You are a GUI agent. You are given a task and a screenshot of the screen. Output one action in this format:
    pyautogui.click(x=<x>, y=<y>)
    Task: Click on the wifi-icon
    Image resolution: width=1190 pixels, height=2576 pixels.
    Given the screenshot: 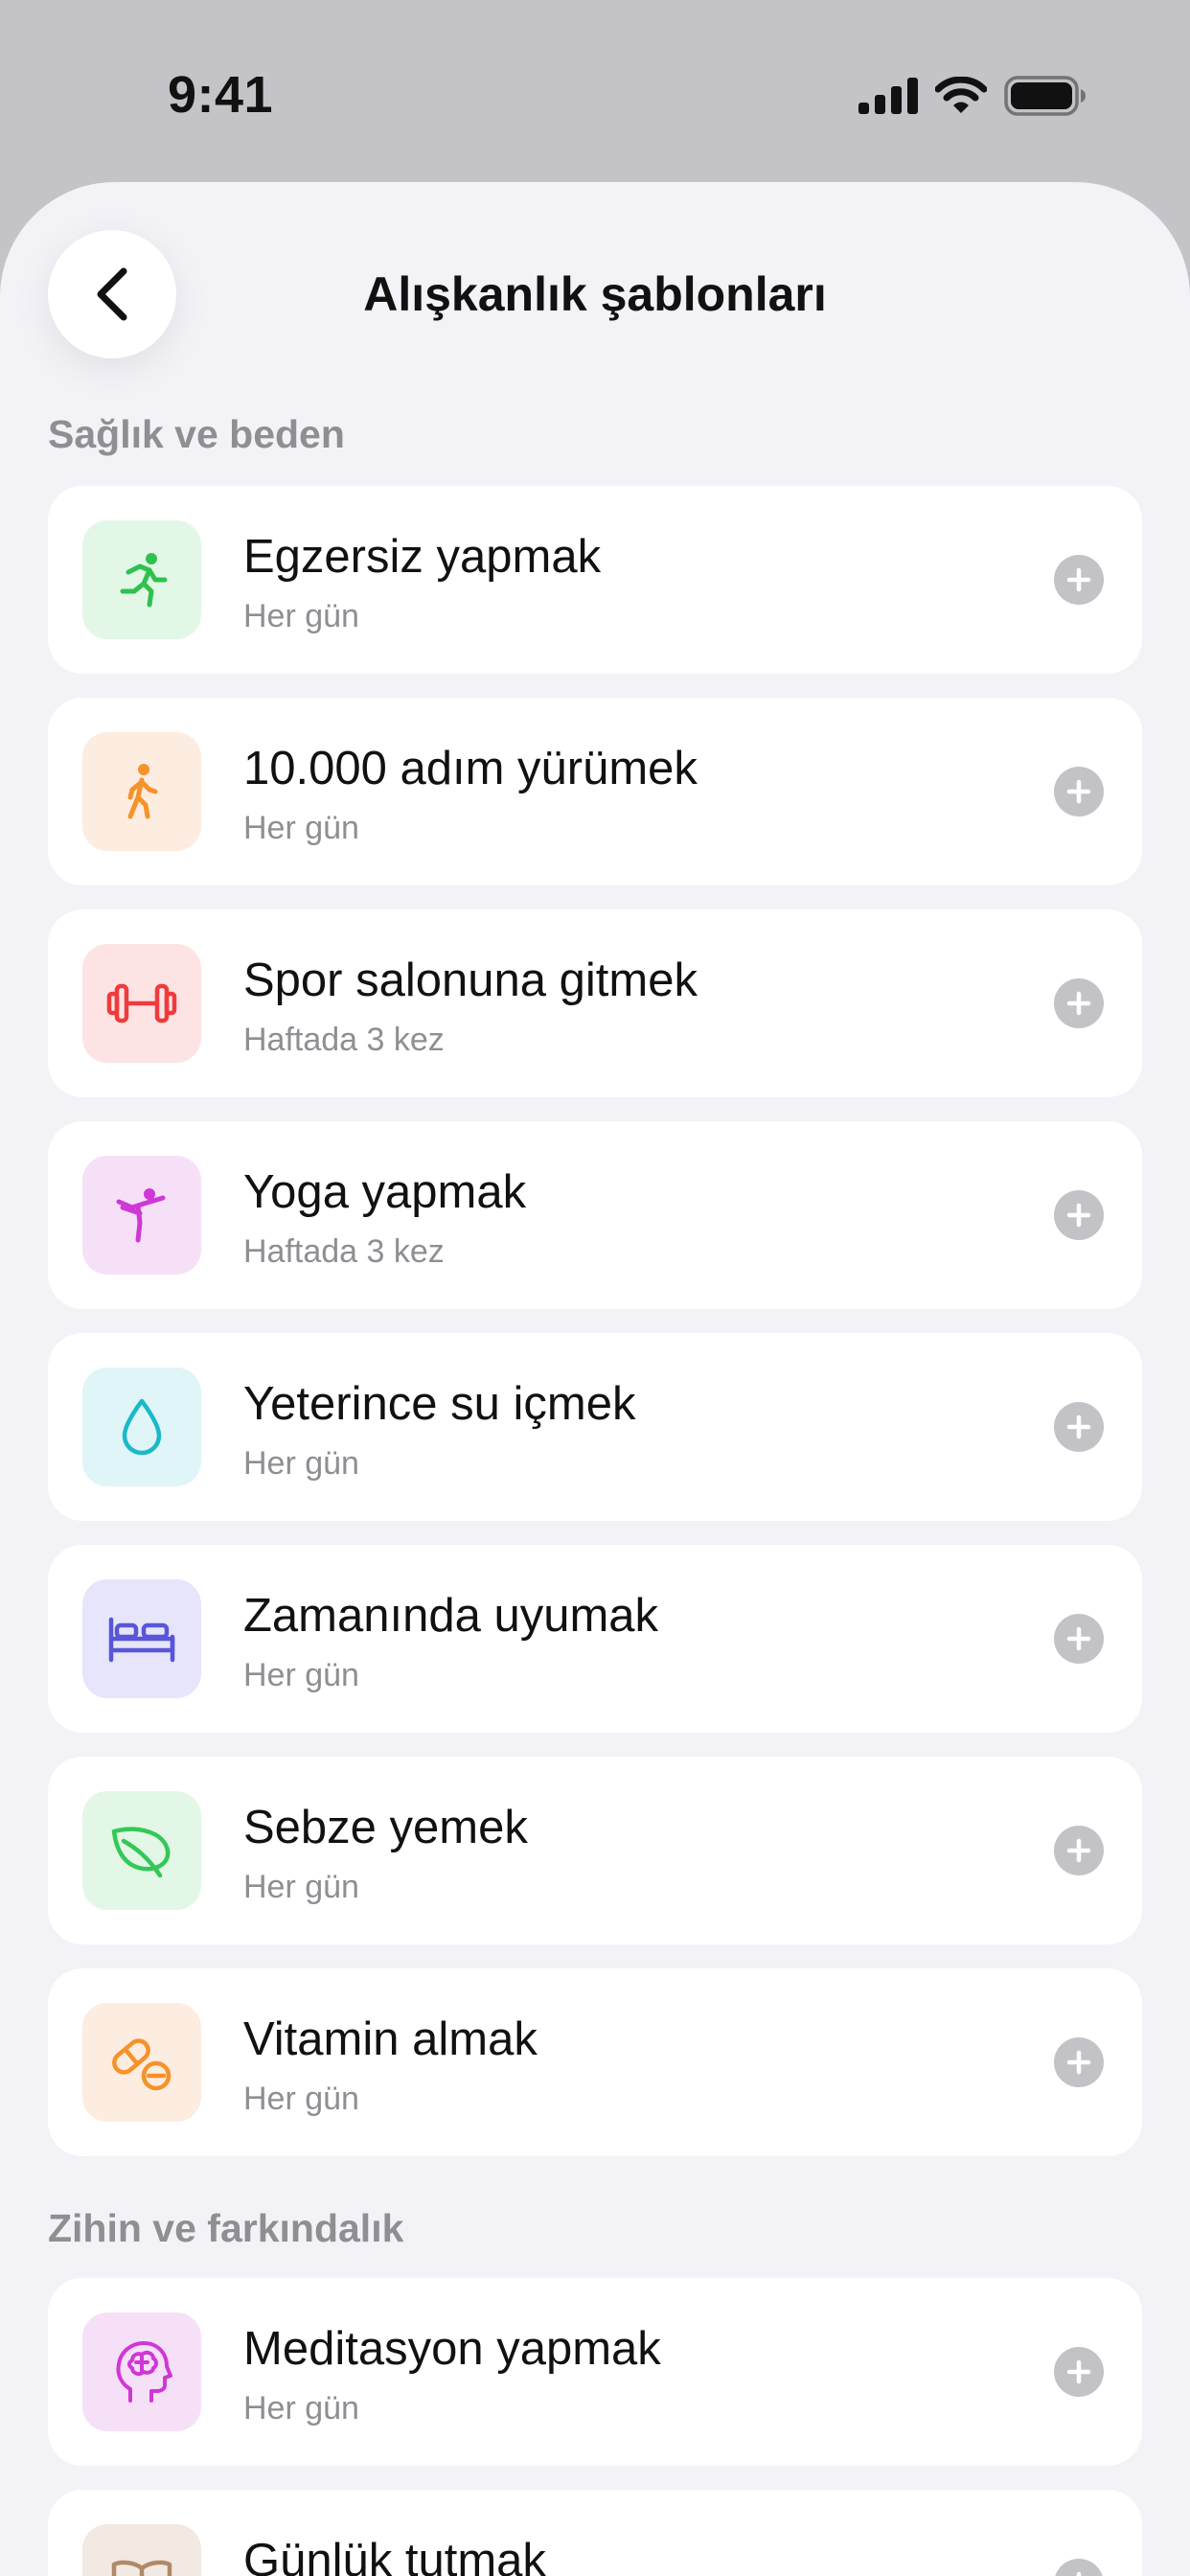 What is the action you would take?
    pyautogui.click(x=961, y=95)
    